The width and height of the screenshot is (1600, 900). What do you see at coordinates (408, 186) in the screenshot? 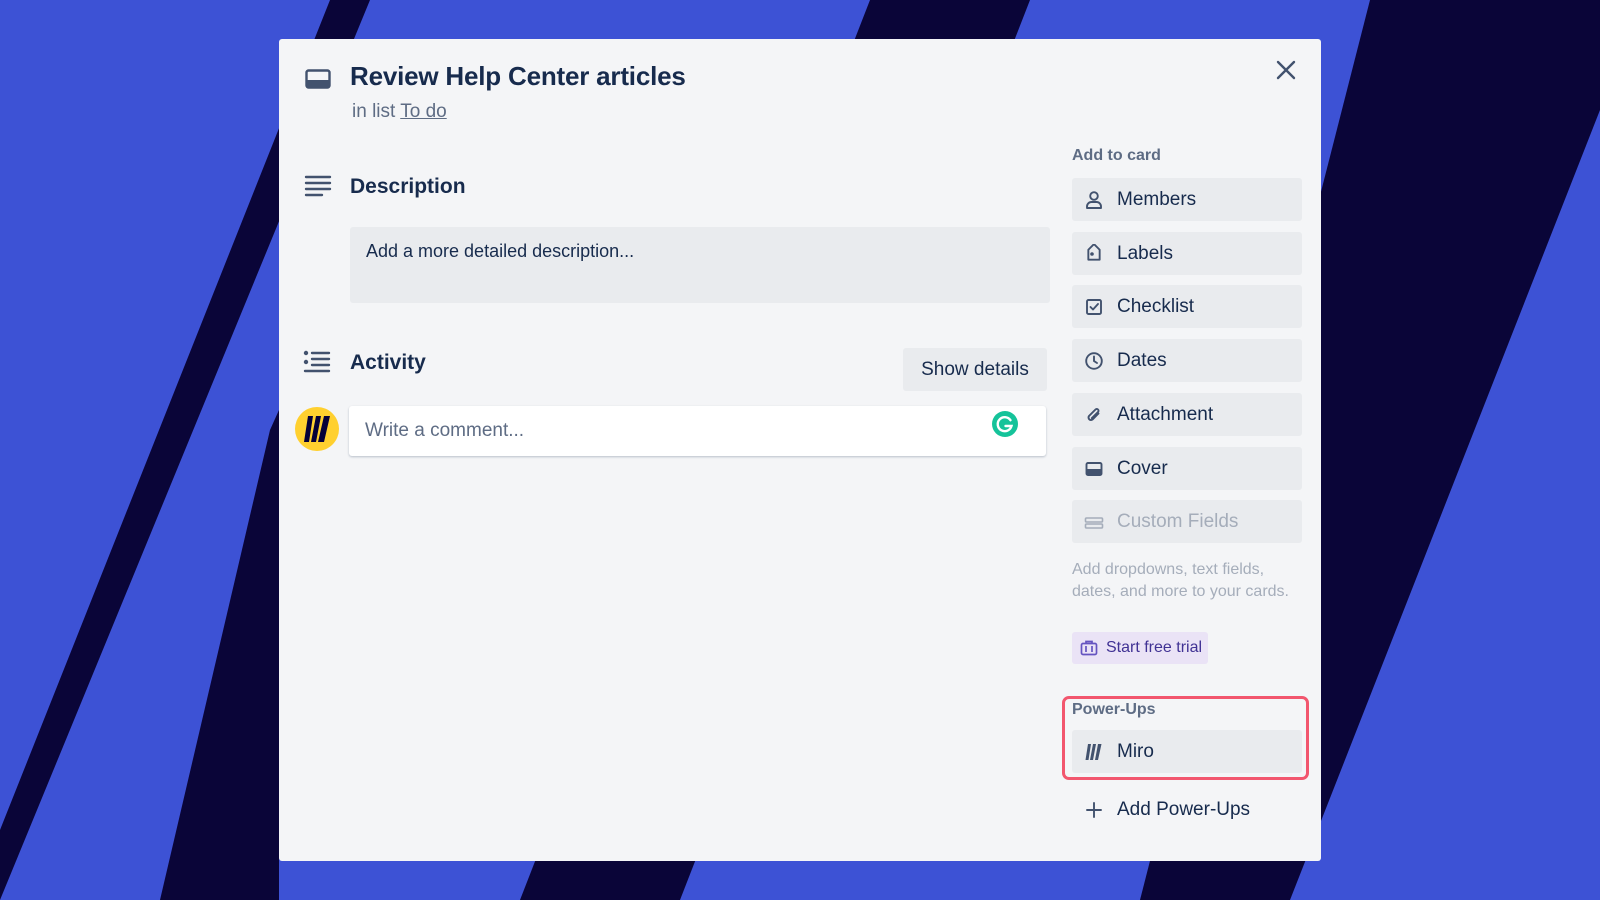
I see `description-heading: Description` at bounding box center [408, 186].